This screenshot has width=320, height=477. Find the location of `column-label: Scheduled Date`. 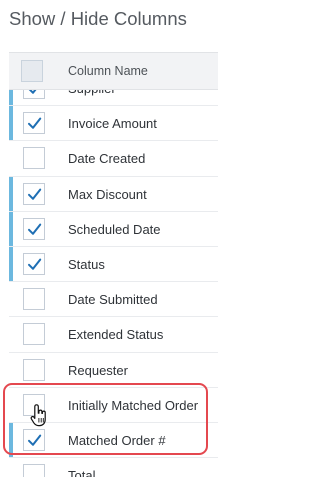

column-label: Scheduled Date is located at coordinates (114, 229).